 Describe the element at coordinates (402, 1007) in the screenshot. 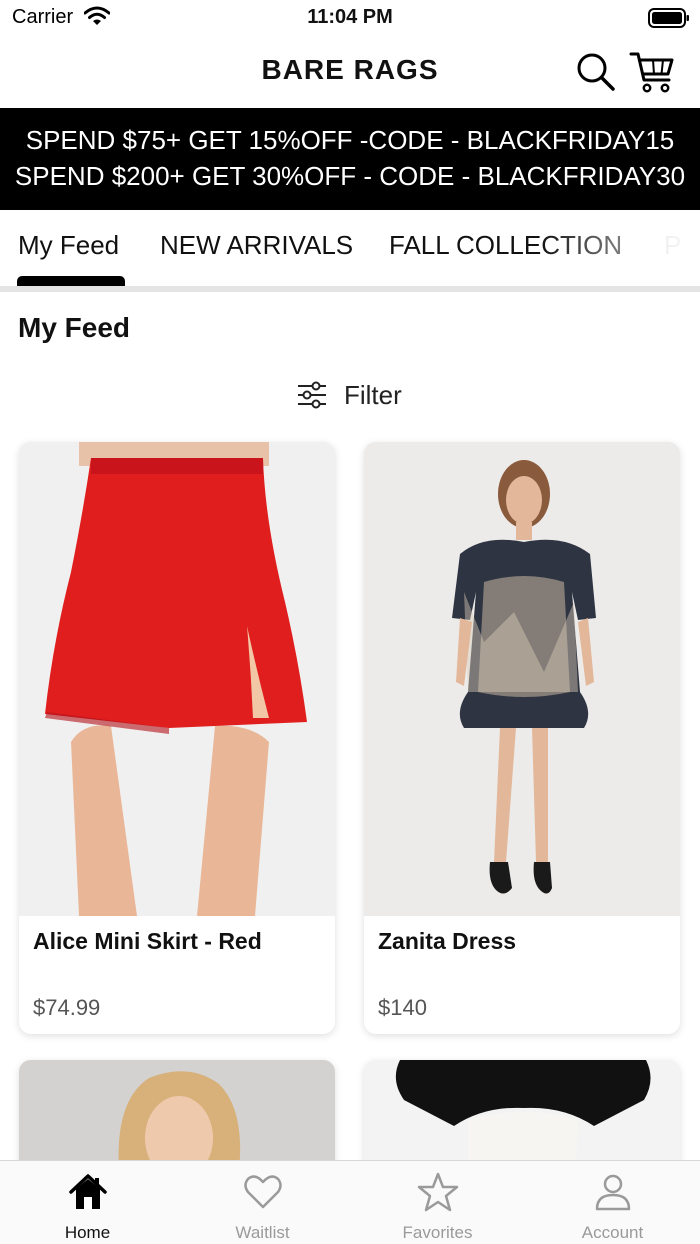

I see `product-price: $140` at that location.